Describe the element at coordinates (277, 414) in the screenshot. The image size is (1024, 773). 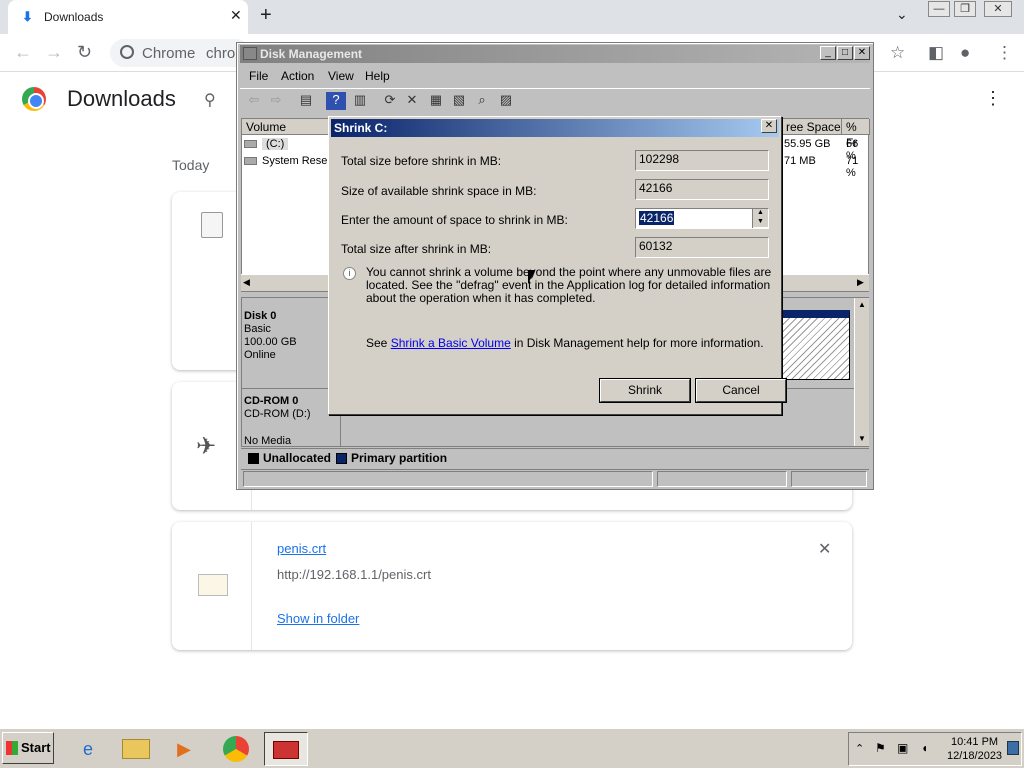
I see `cdrom-drive: CD-ROM (D:)` at that location.